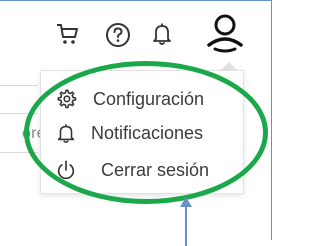 The height and width of the screenshot is (246, 320). I want to click on menu-item-label: Cerrar sesión, so click(155, 169).